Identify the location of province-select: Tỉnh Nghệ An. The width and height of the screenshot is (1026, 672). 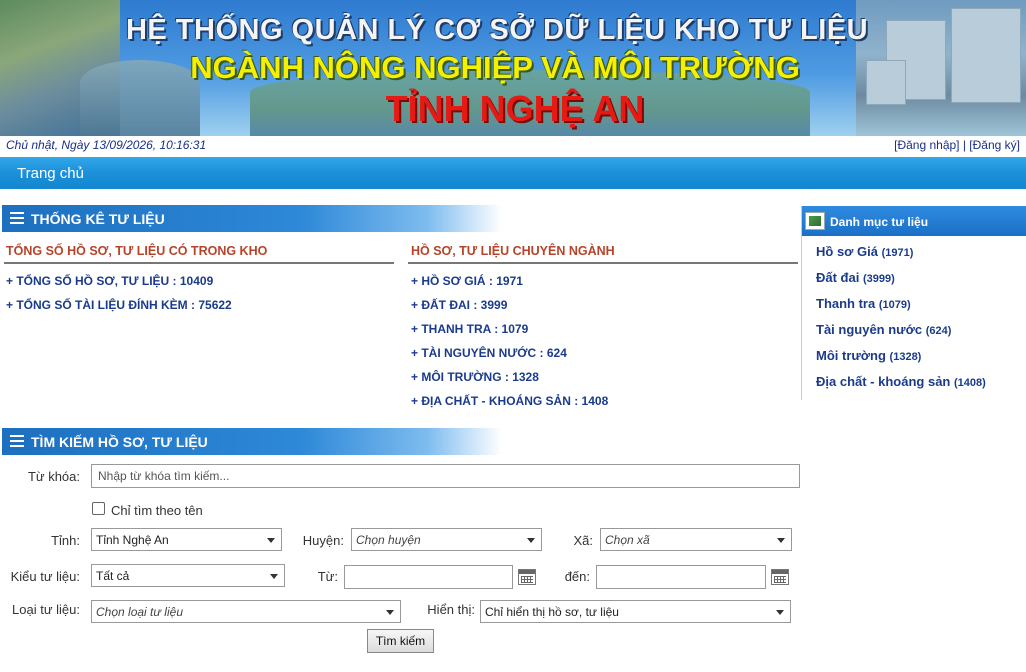
(186, 539).